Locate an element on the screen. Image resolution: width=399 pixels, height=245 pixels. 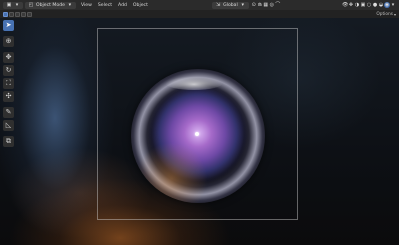
select-mode-intersect-icon is located at coordinates (29, 14).